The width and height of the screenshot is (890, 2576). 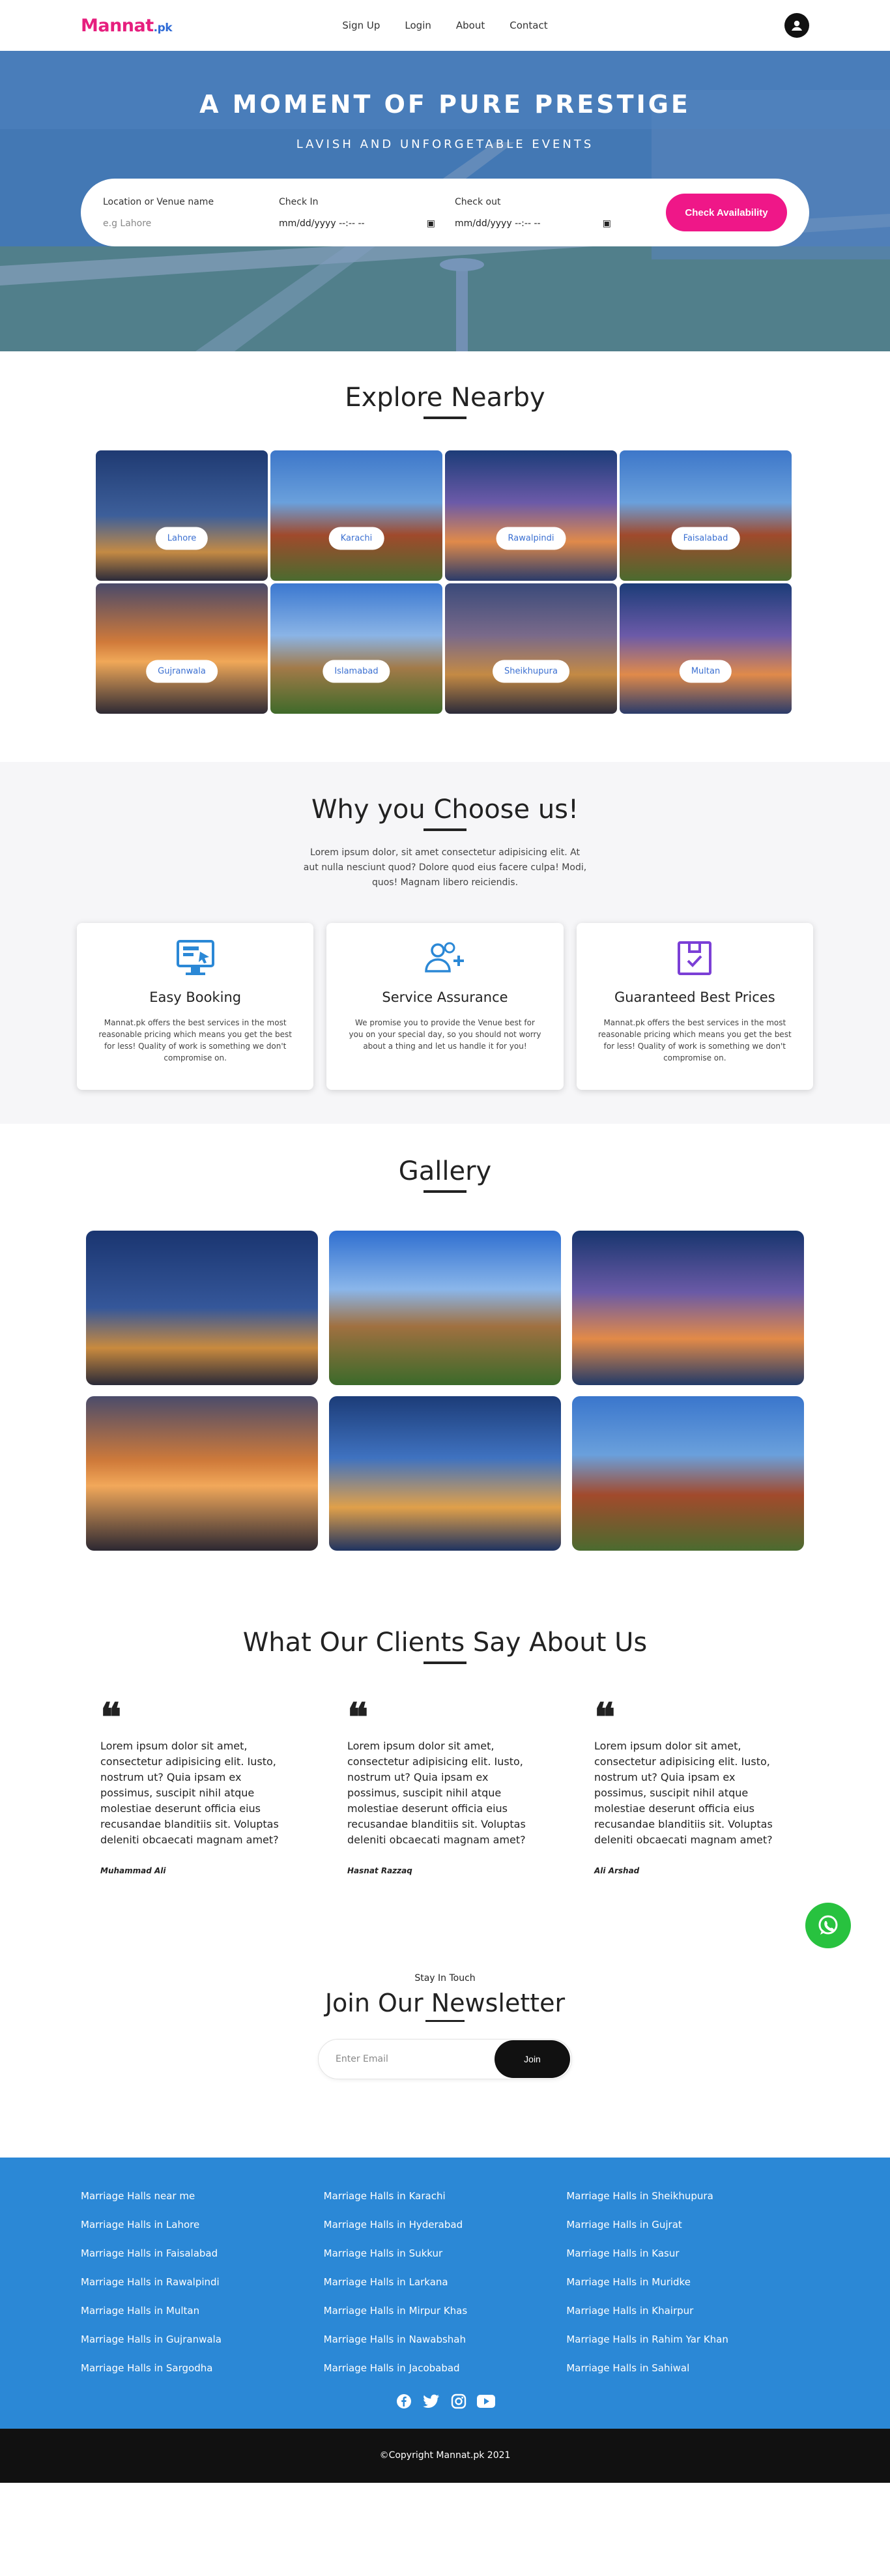 I want to click on nav-contact: Contact, so click(x=528, y=25).